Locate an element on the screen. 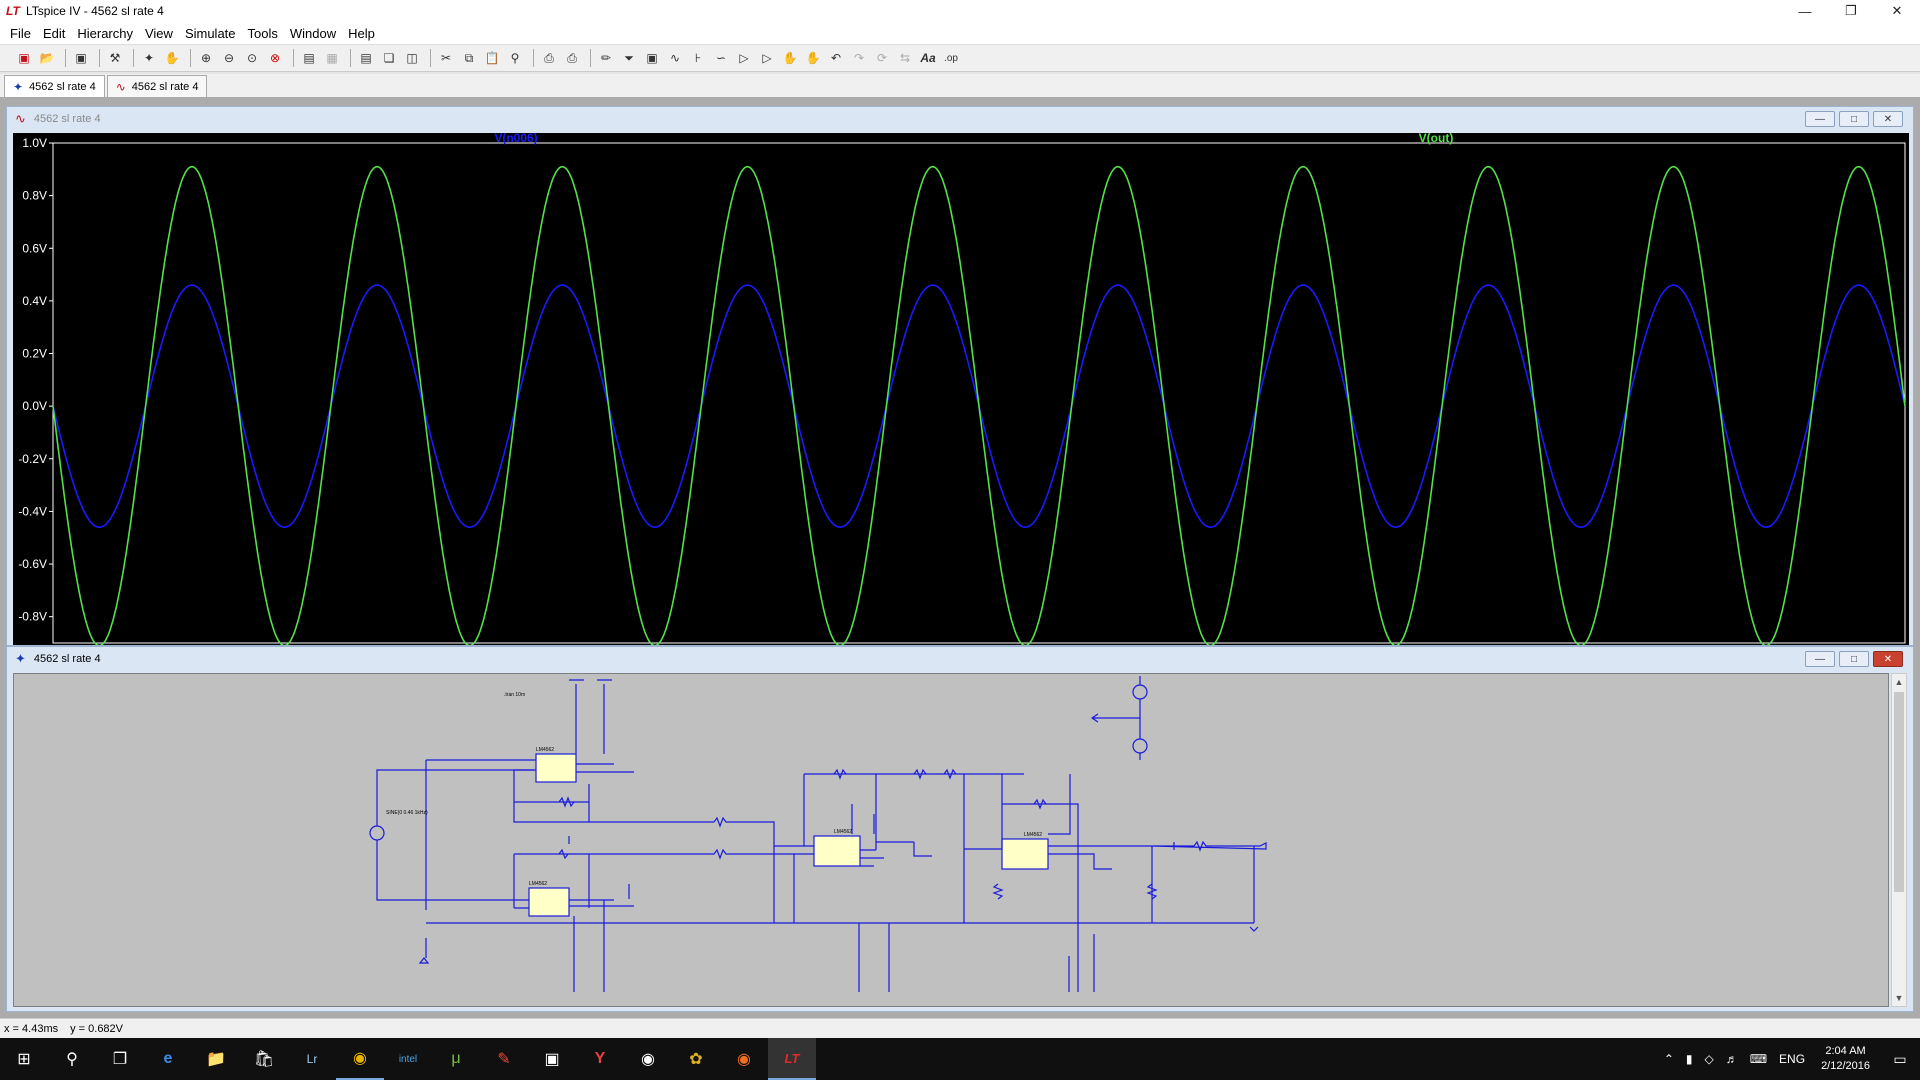  vertical-scrollbar: ▲ ▼ is located at coordinates (1899, 840).